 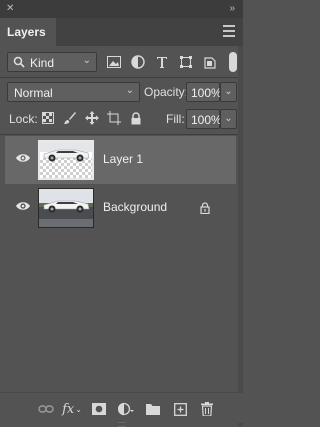 I want to click on image-filter-icon, so click(x=114, y=62).